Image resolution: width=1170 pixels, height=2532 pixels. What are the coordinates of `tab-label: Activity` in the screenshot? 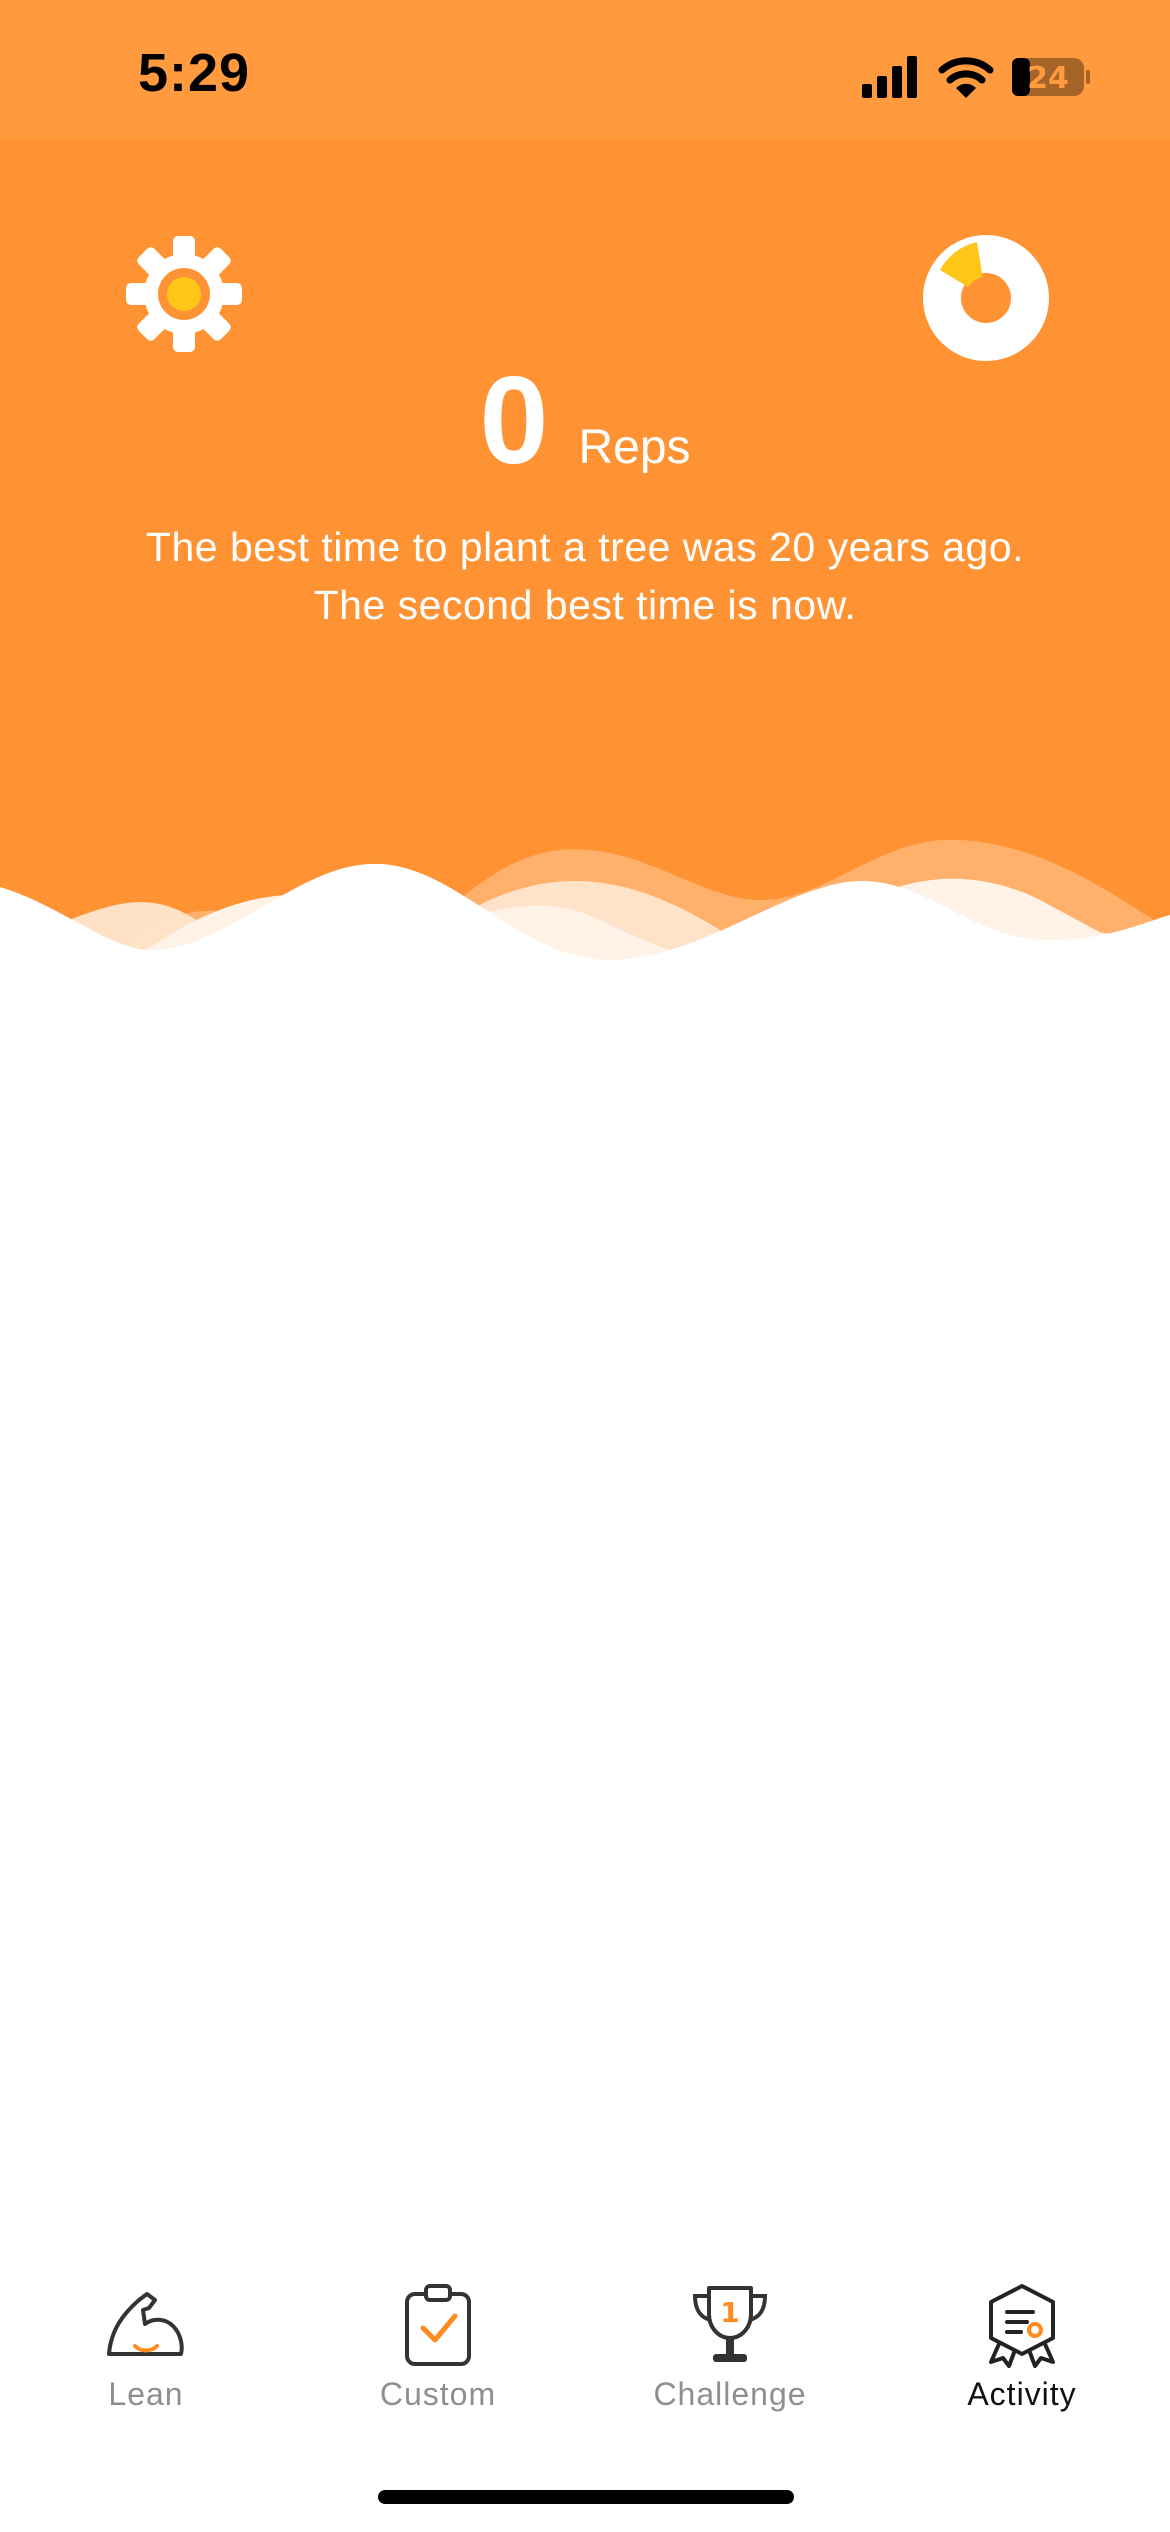 It's located at (1022, 2394).